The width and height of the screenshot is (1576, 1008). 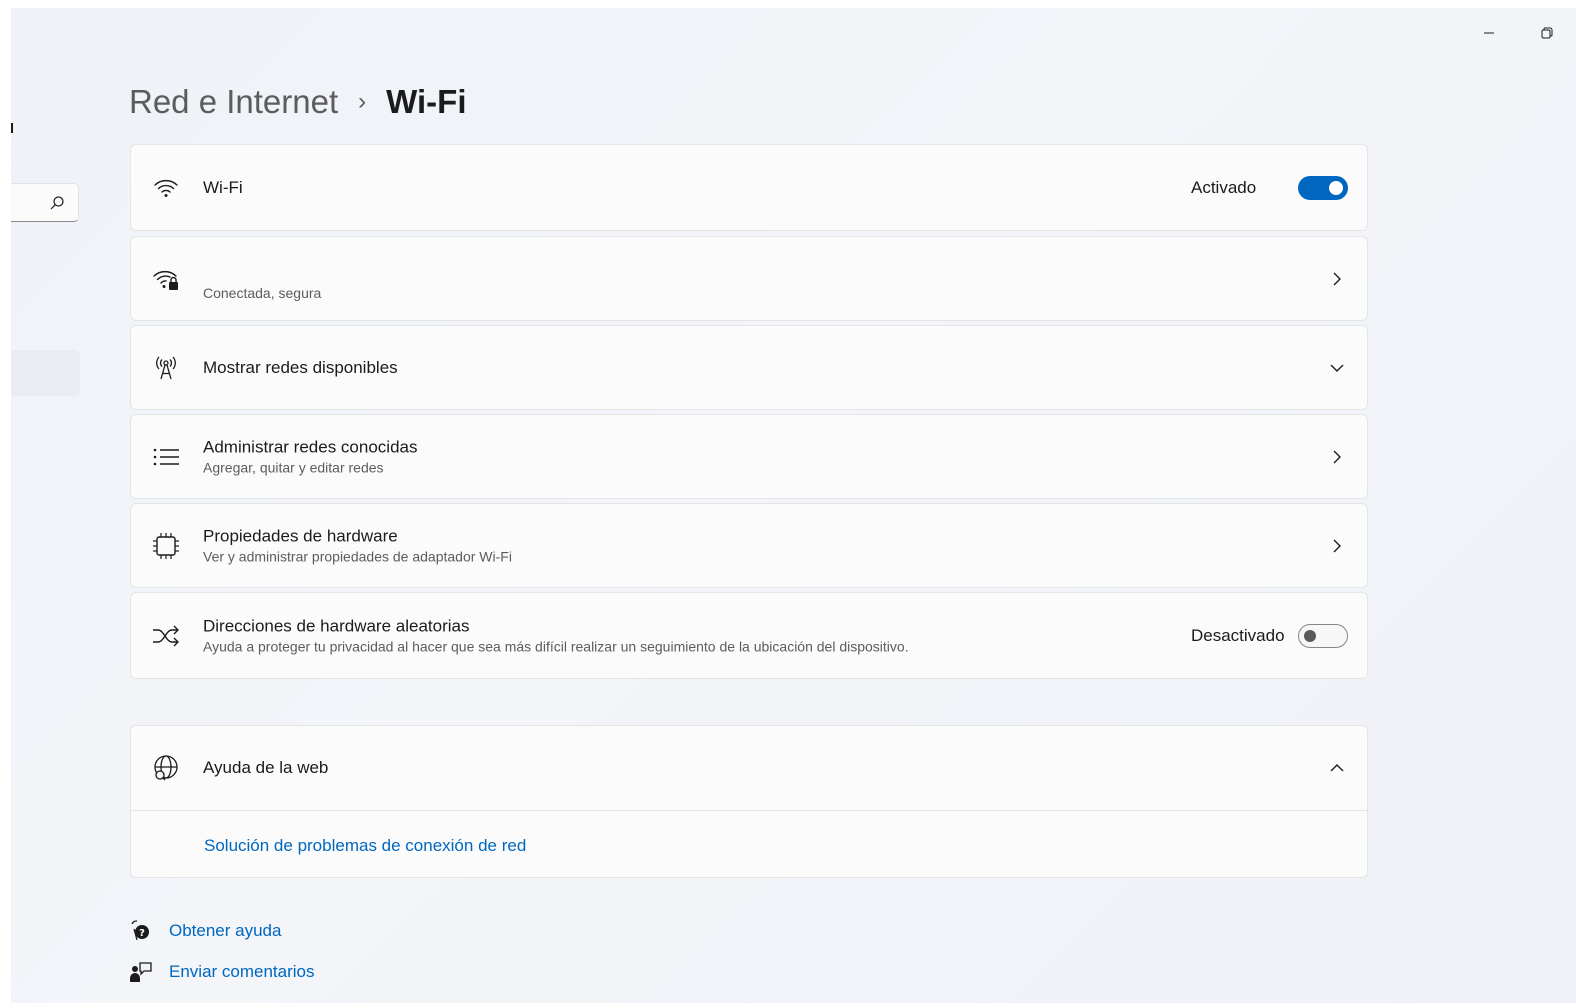 I want to click on random-addresses-title: Direcciones de hardware aleatorias, so click(x=336, y=625).